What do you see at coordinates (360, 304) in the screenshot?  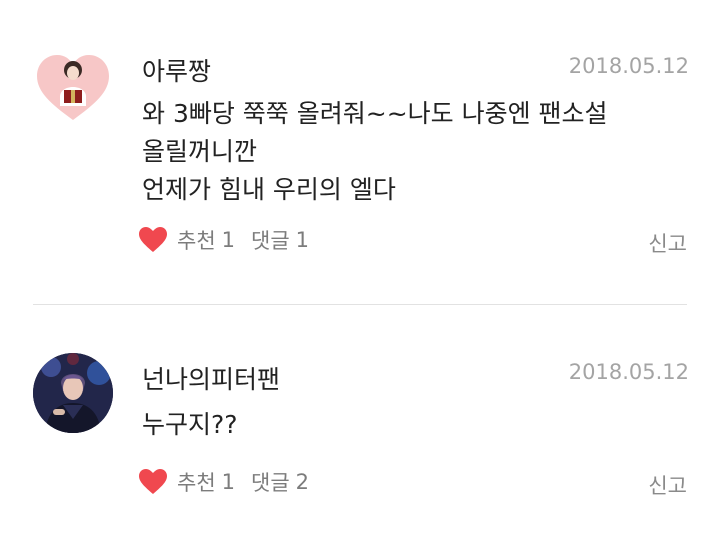 I see `divider` at bounding box center [360, 304].